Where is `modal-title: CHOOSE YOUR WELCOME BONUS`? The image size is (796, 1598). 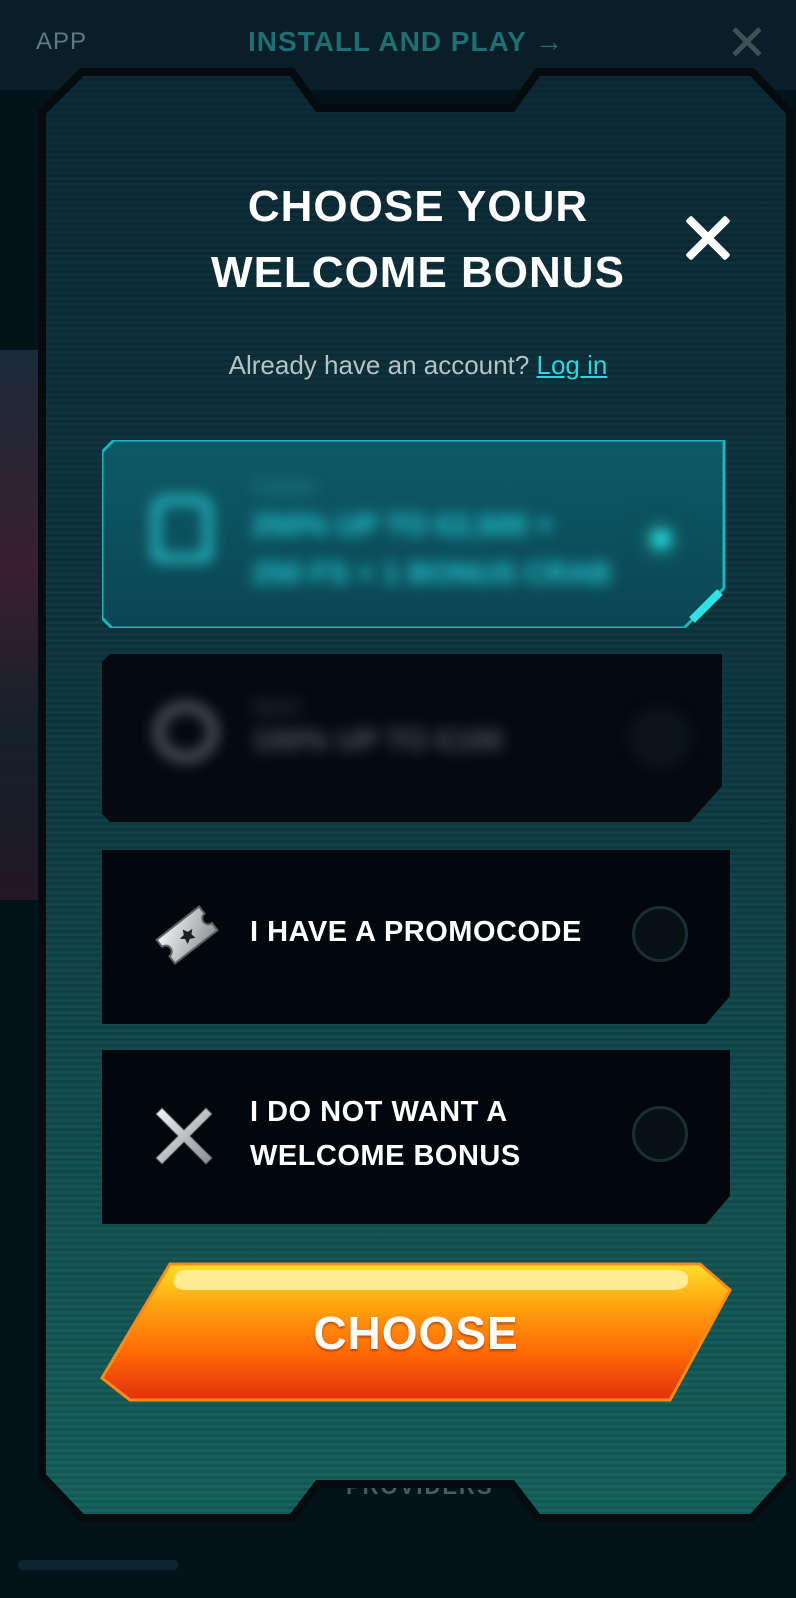
modal-title: CHOOSE YOUR WELCOME BONUS is located at coordinates (398, 240).